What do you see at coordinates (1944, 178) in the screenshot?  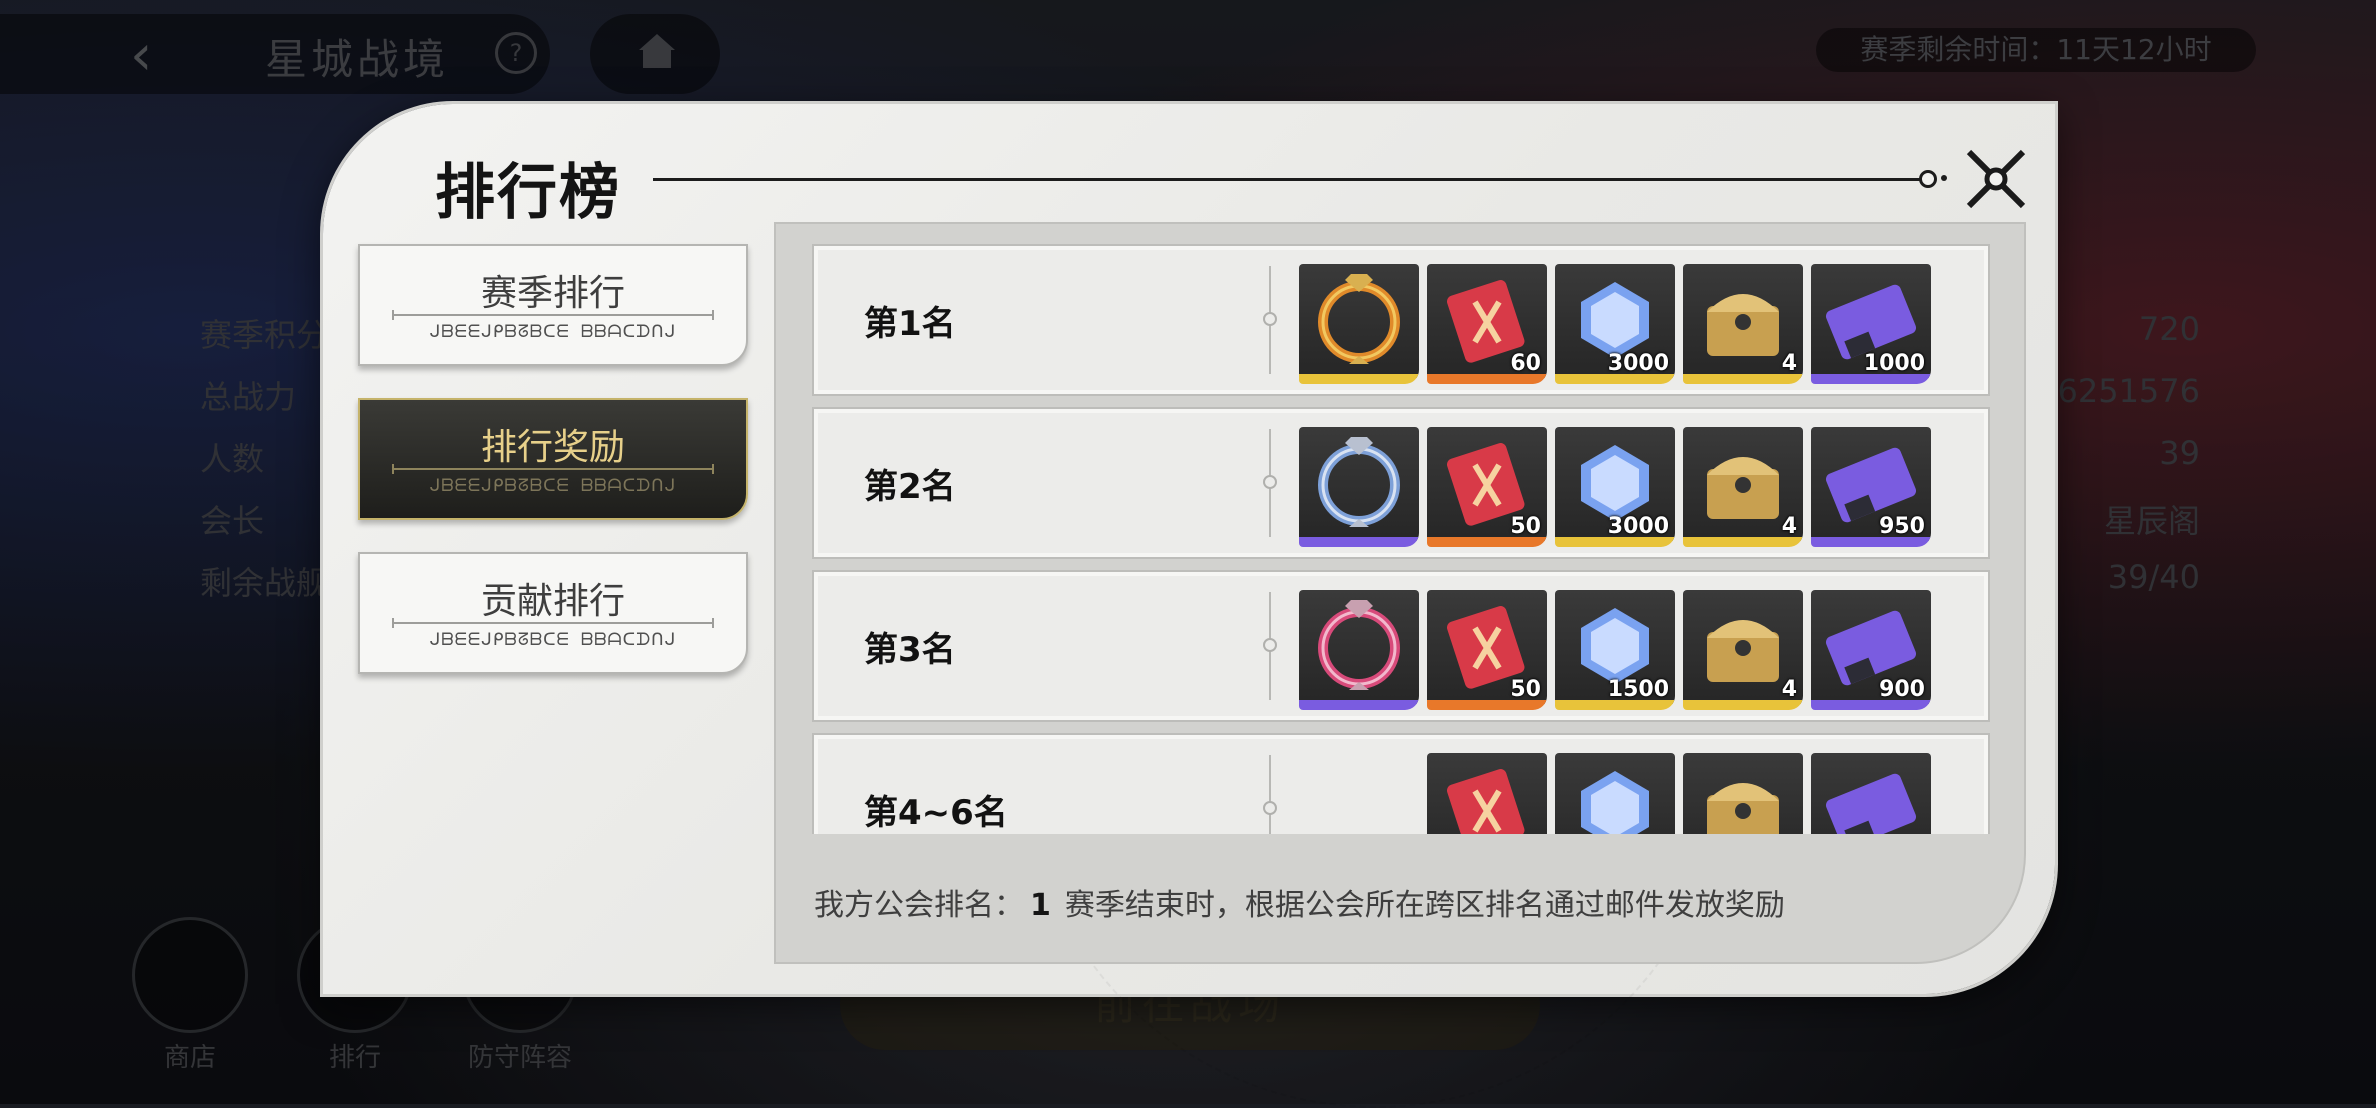 I see `title-divider-dot` at bounding box center [1944, 178].